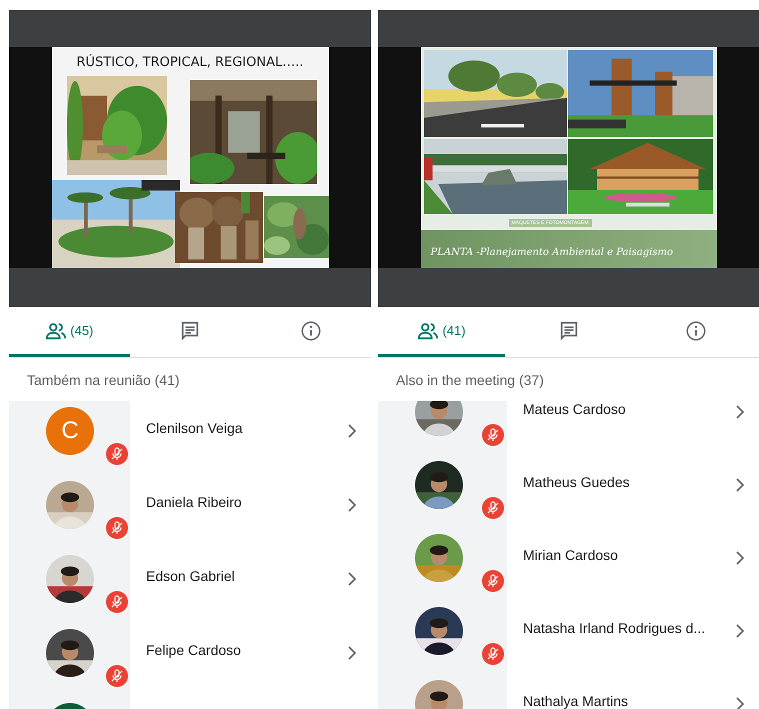 This screenshot has height=709, width=759. I want to click on avatar: C, so click(70, 431).